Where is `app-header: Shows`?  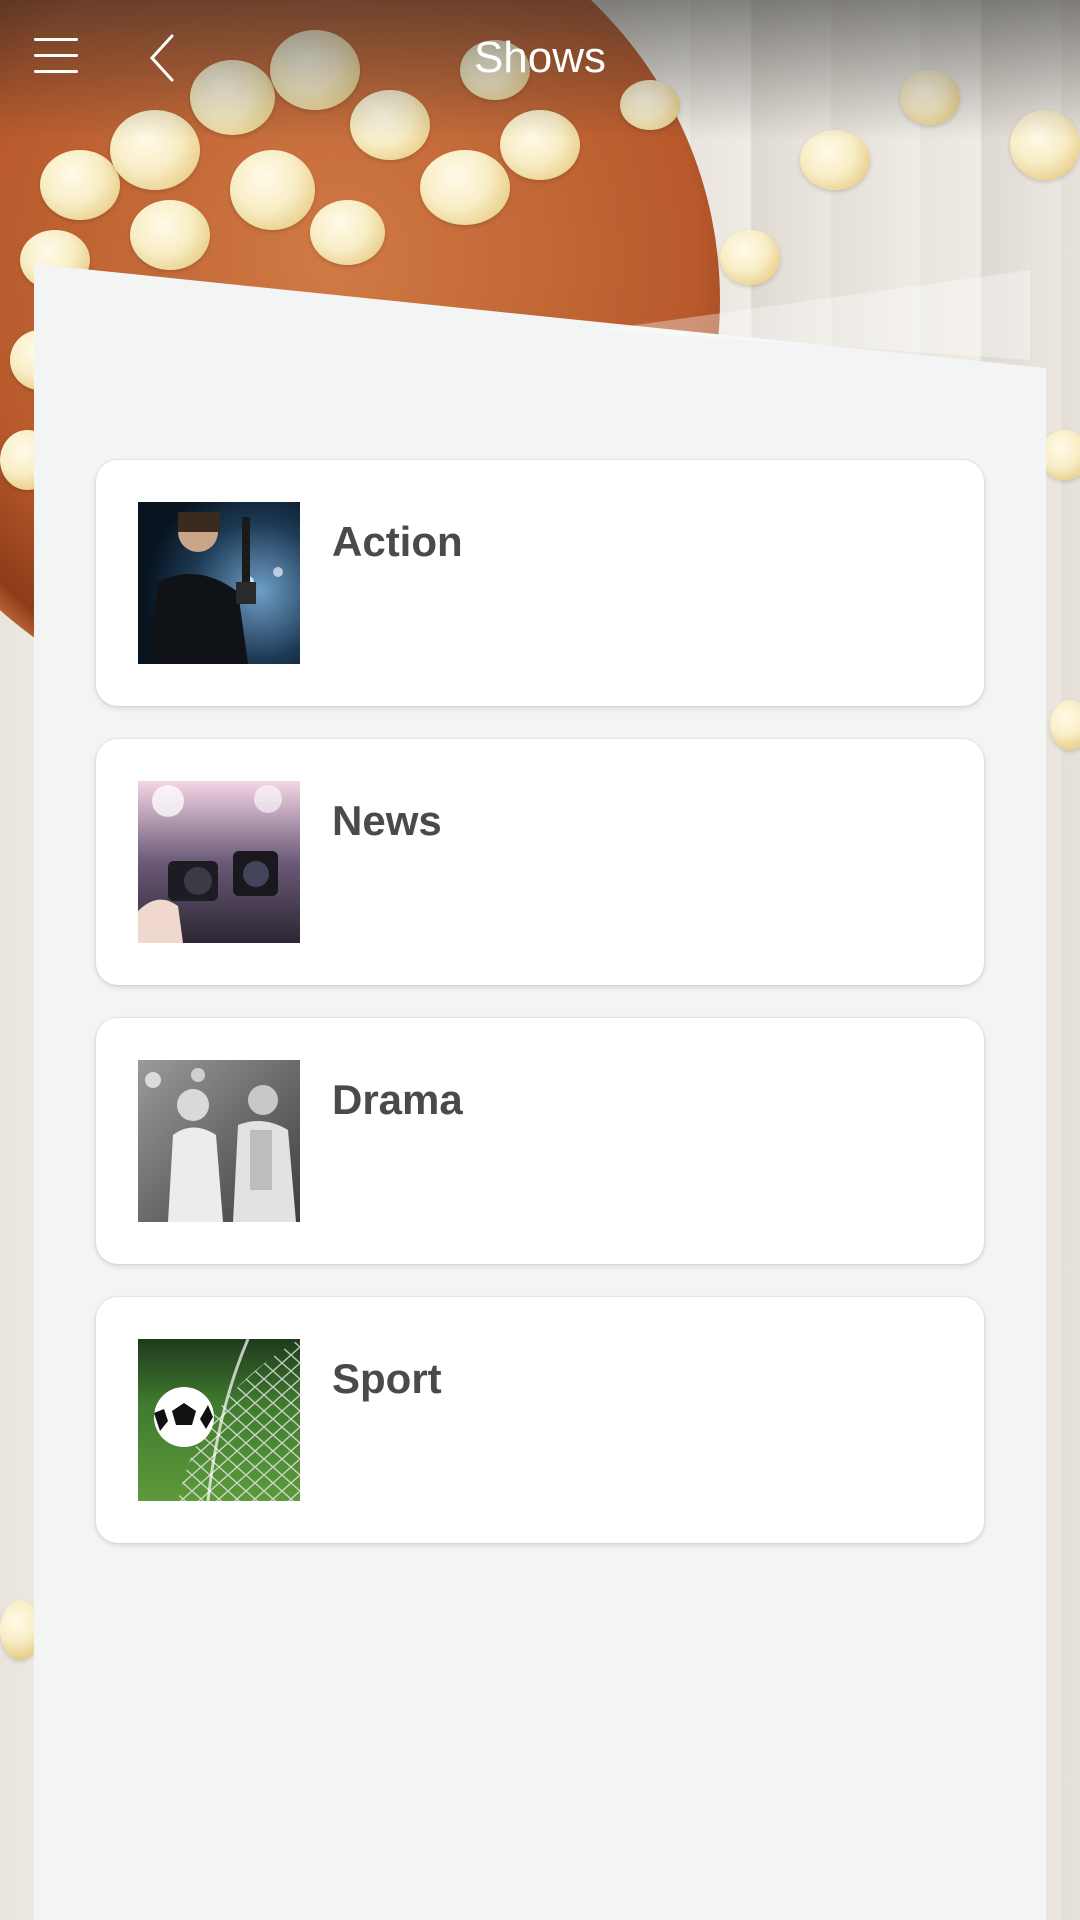 app-header: Shows is located at coordinates (540, 58).